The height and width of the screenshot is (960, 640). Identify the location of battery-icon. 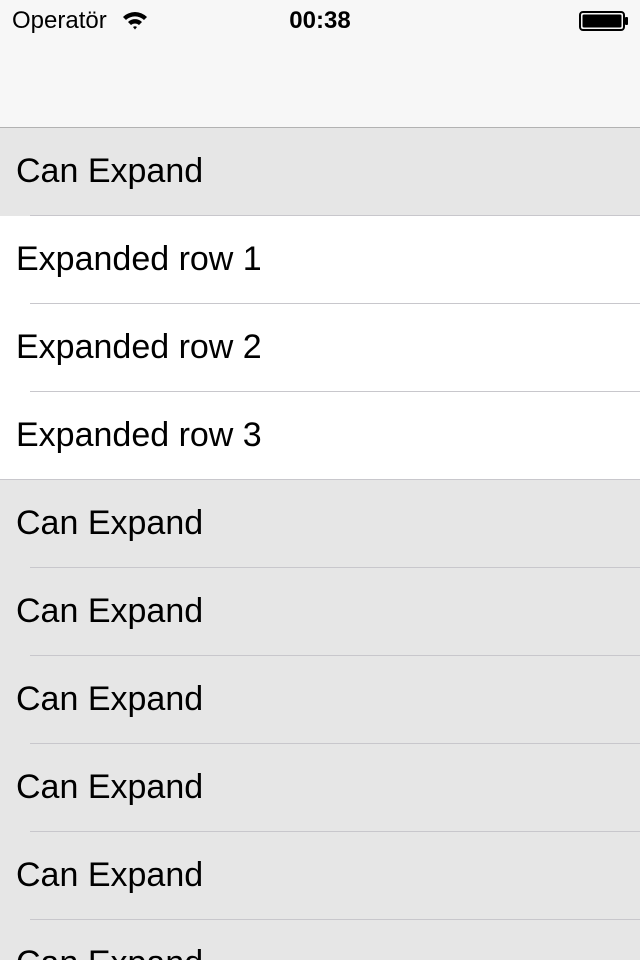
(603, 21).